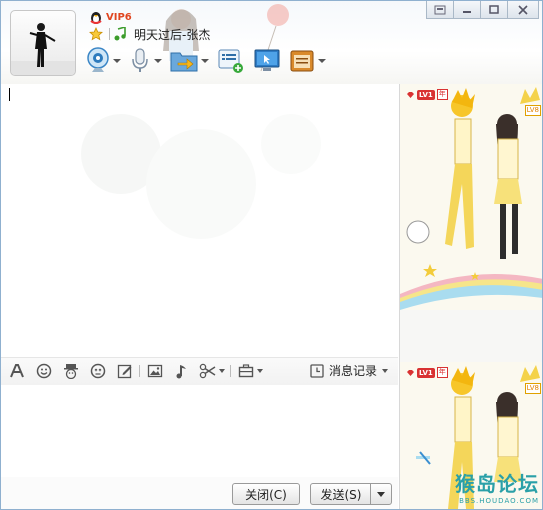 This screenshot has height=510, width=543. I want to click on shake-face-icon, so click(98, 371).